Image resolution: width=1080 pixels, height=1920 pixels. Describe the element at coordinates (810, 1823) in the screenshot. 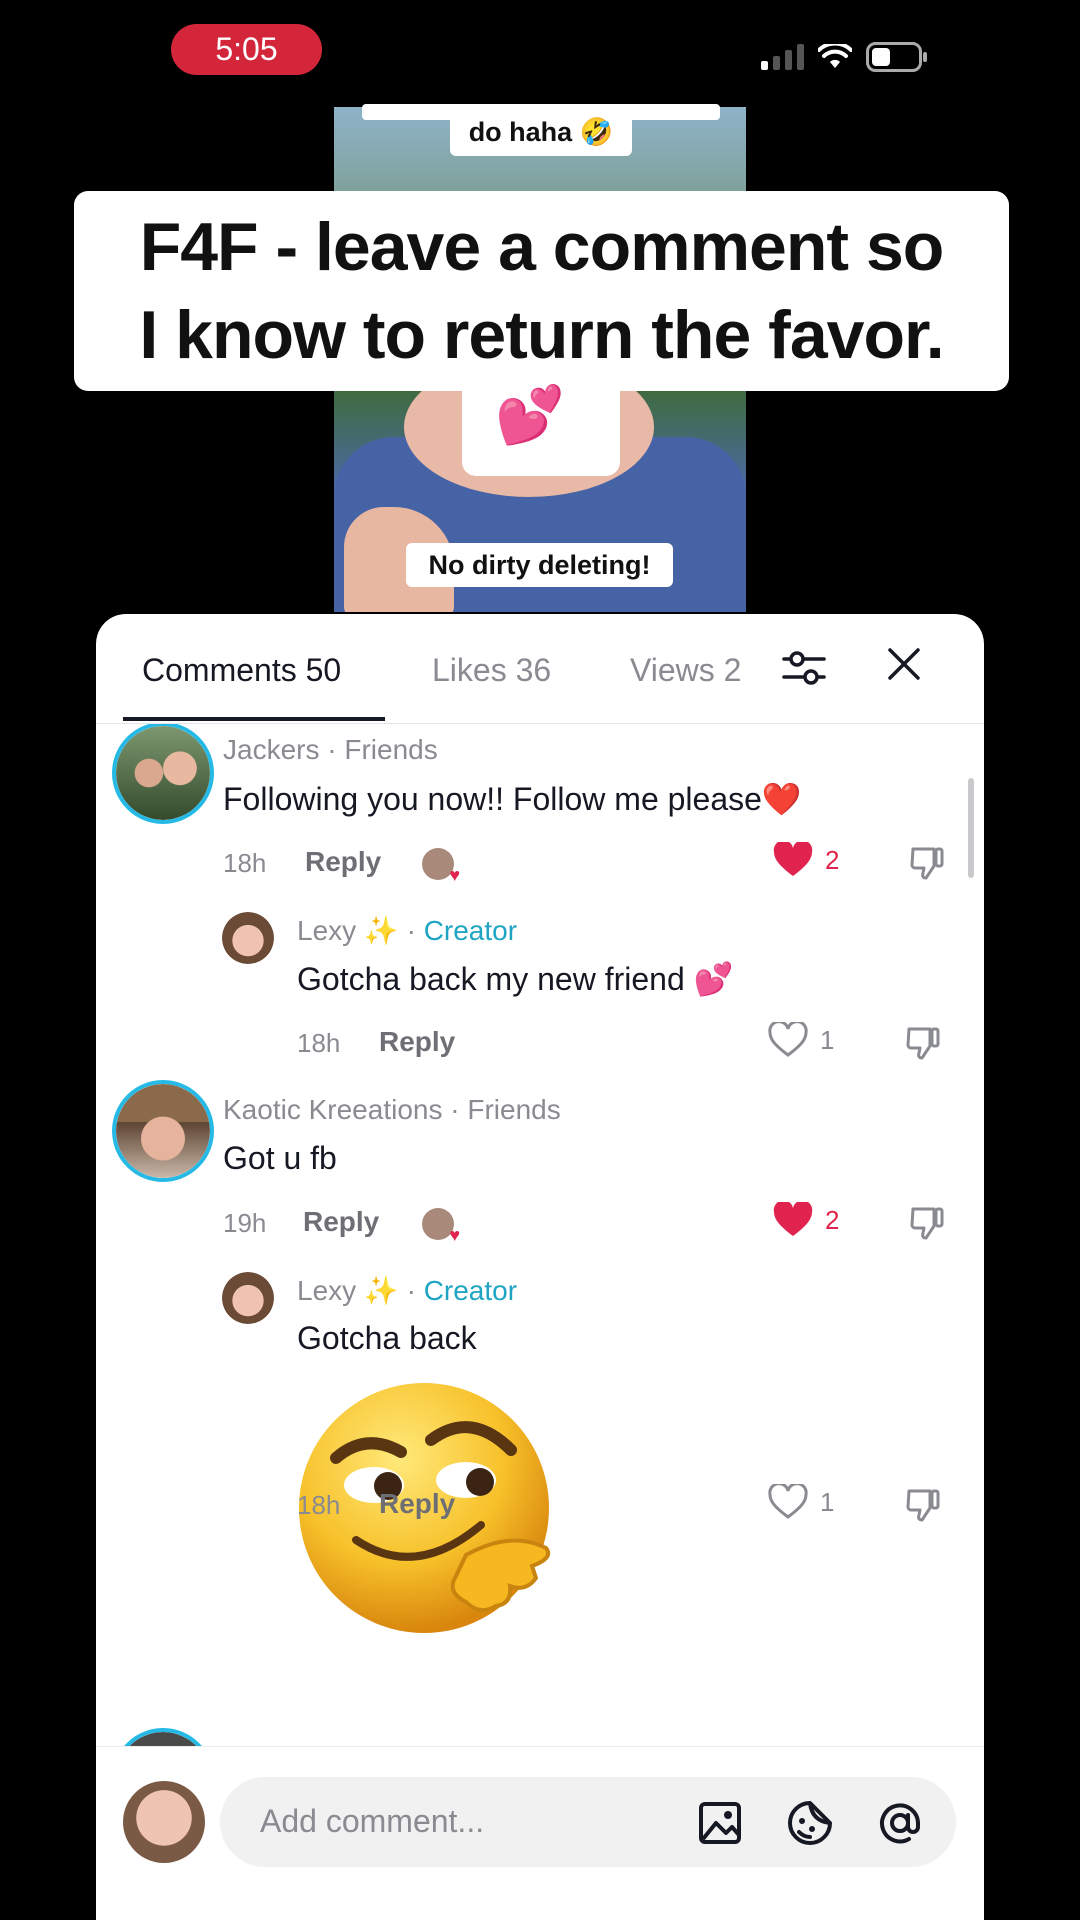

I see `emoji-sticker-icon` at that location.